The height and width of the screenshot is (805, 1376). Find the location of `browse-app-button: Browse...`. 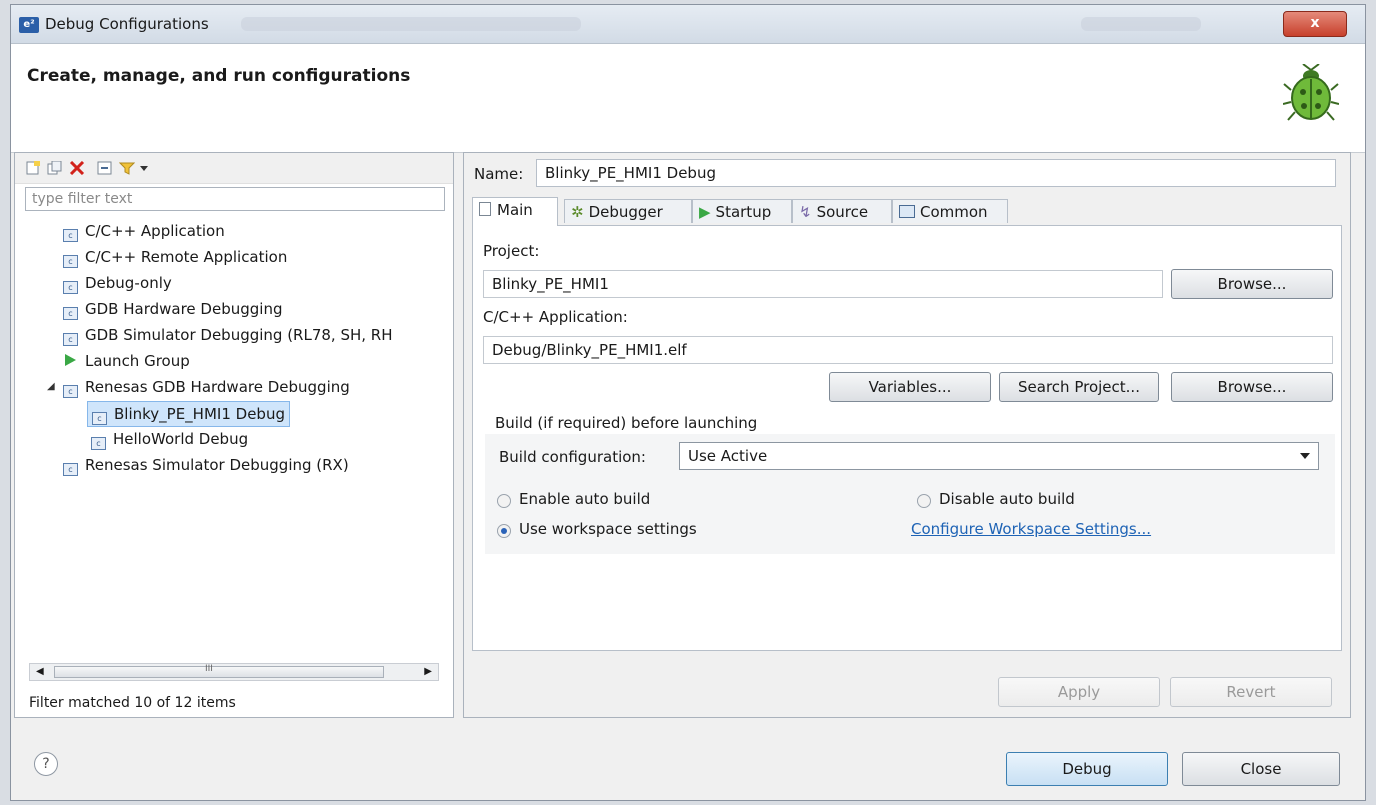

browse-app-button: Browse... is located at coordinates (1252, 387).